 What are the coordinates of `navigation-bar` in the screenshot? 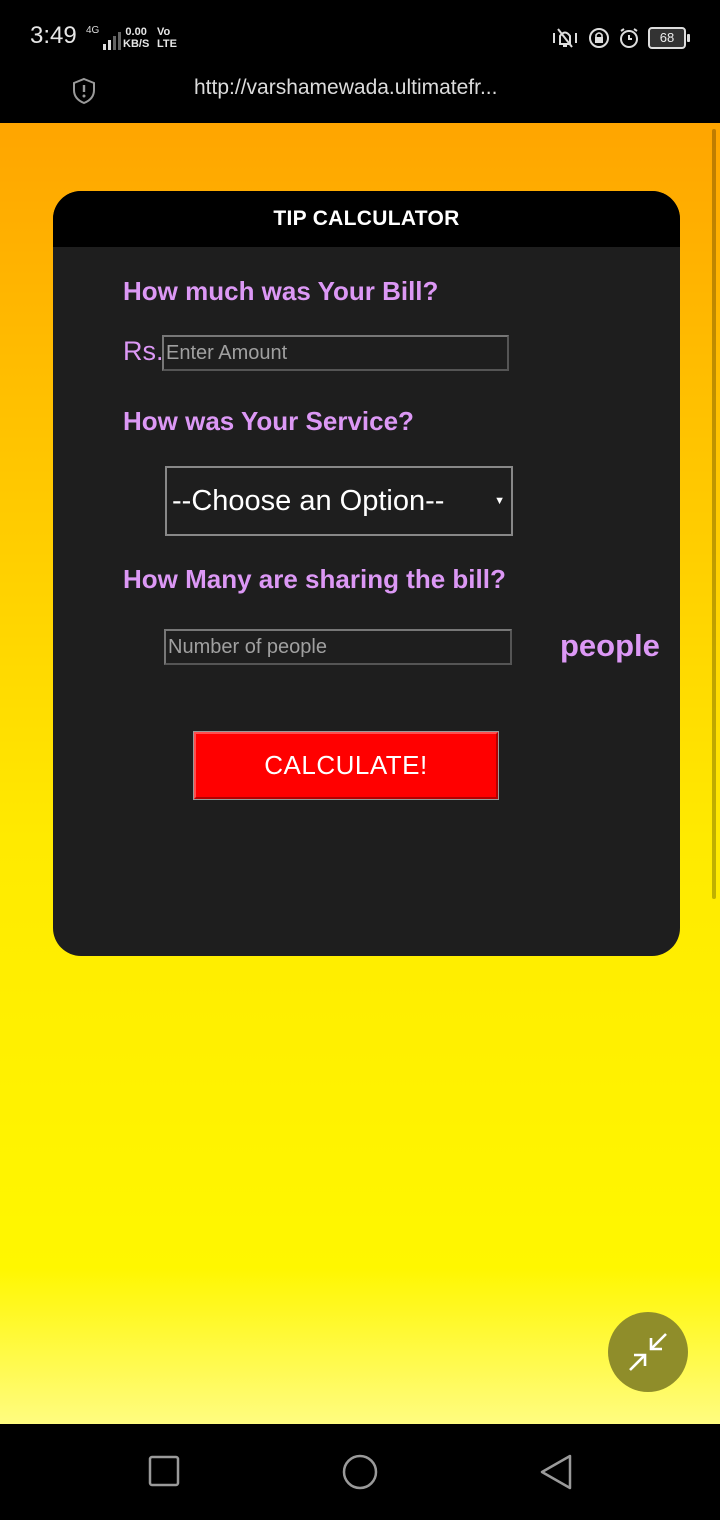 It's located at (360, 1472).